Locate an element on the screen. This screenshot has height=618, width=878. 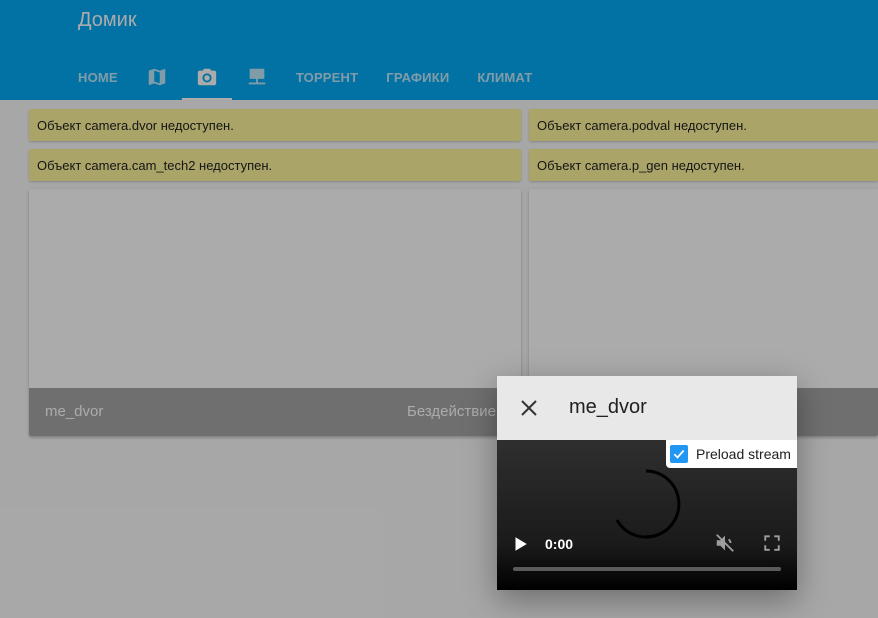
preload-checkbox is located at coordinates (679, 454).